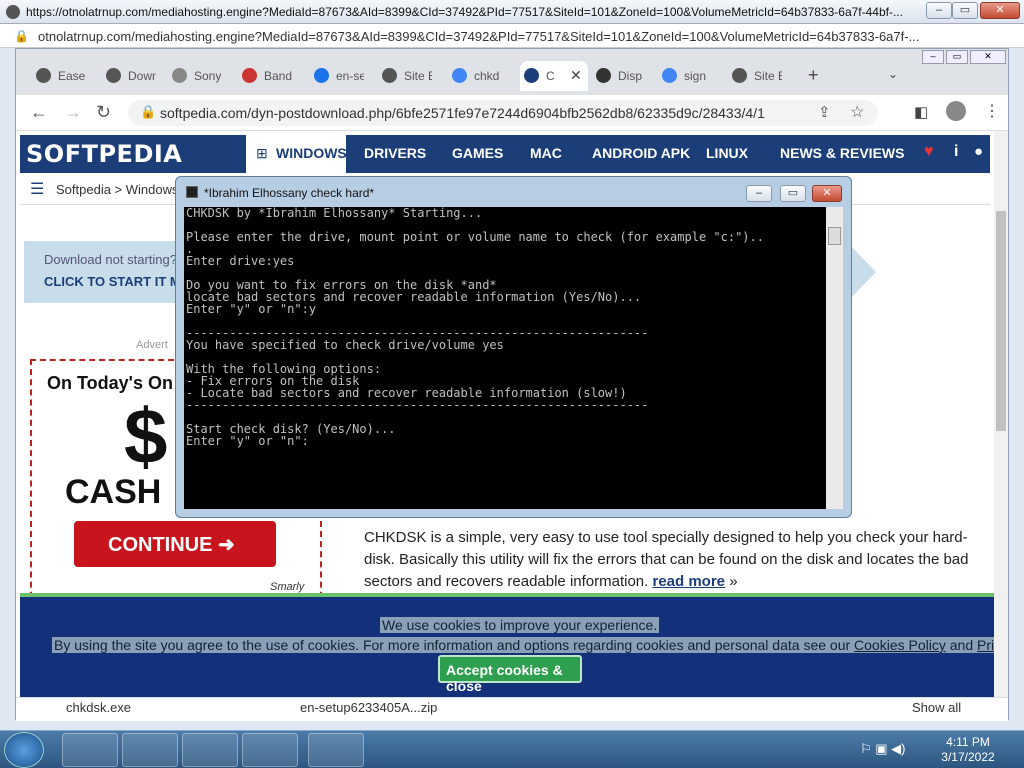 The image size is (1024, 768). I want to click on download-item-setup: en-setup6233405A...zip, so click(368, 707).